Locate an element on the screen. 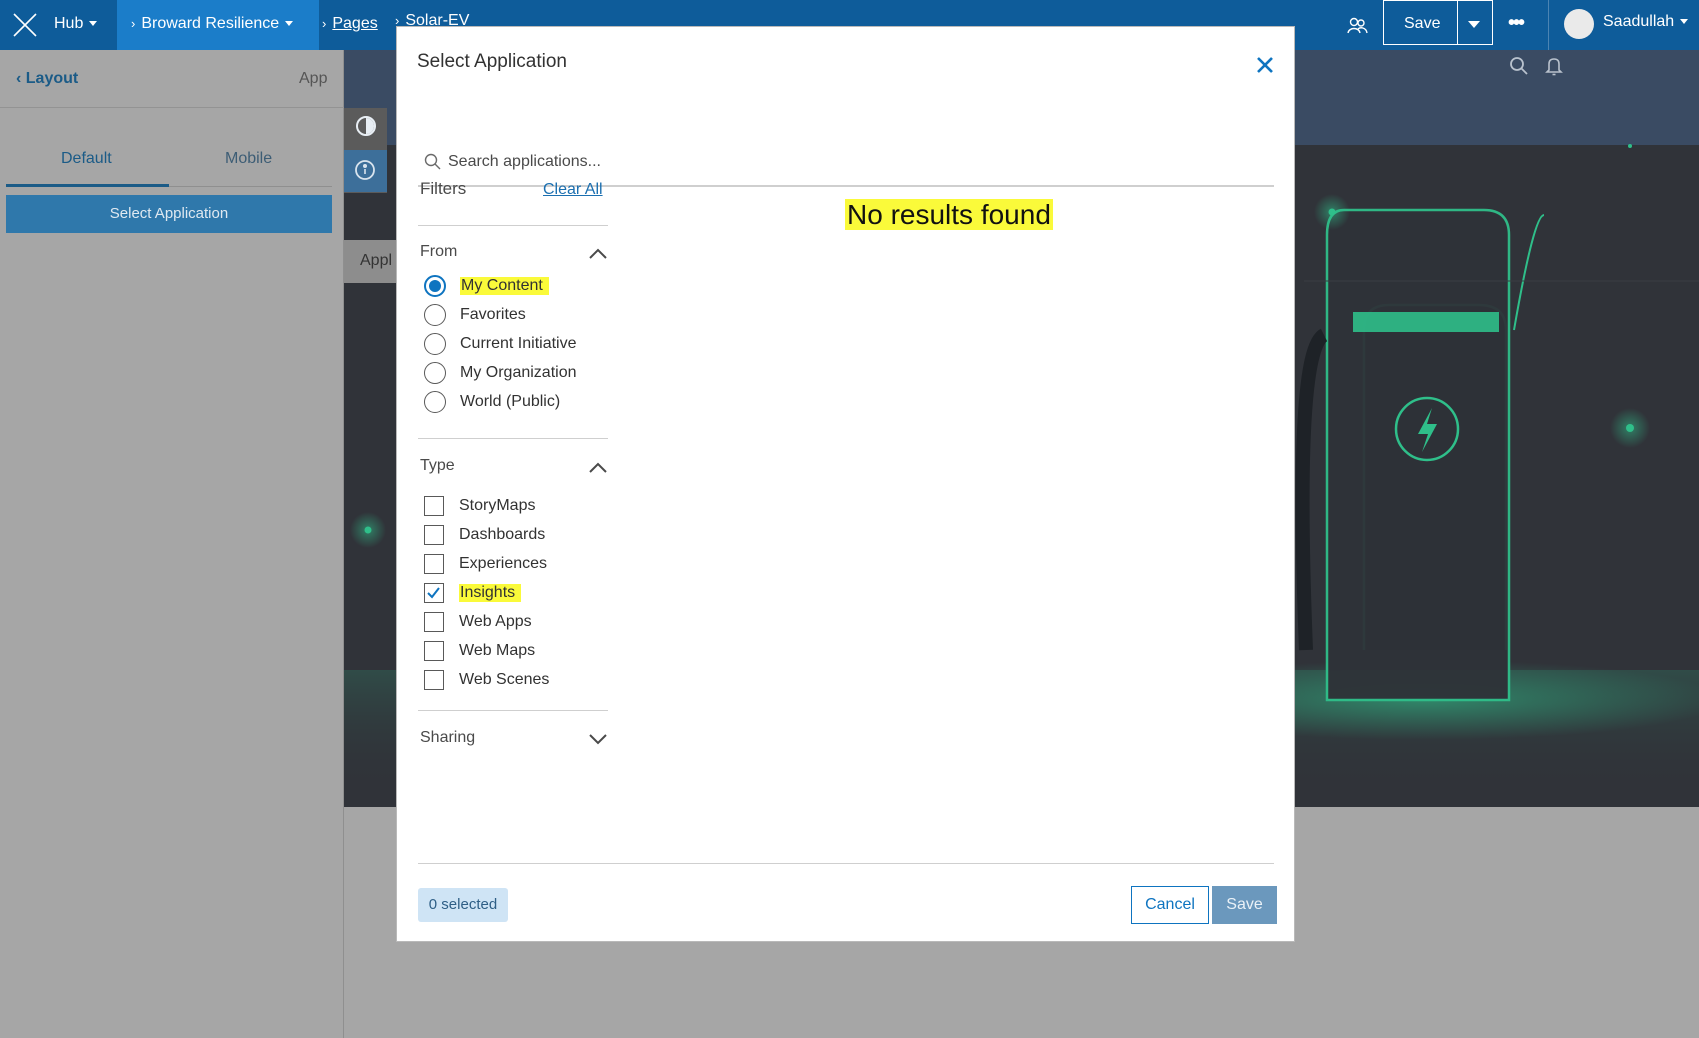 The width and height of the screenshot is (1699, 1038). hub-menu: Hub is located at coordinates (76, 24).